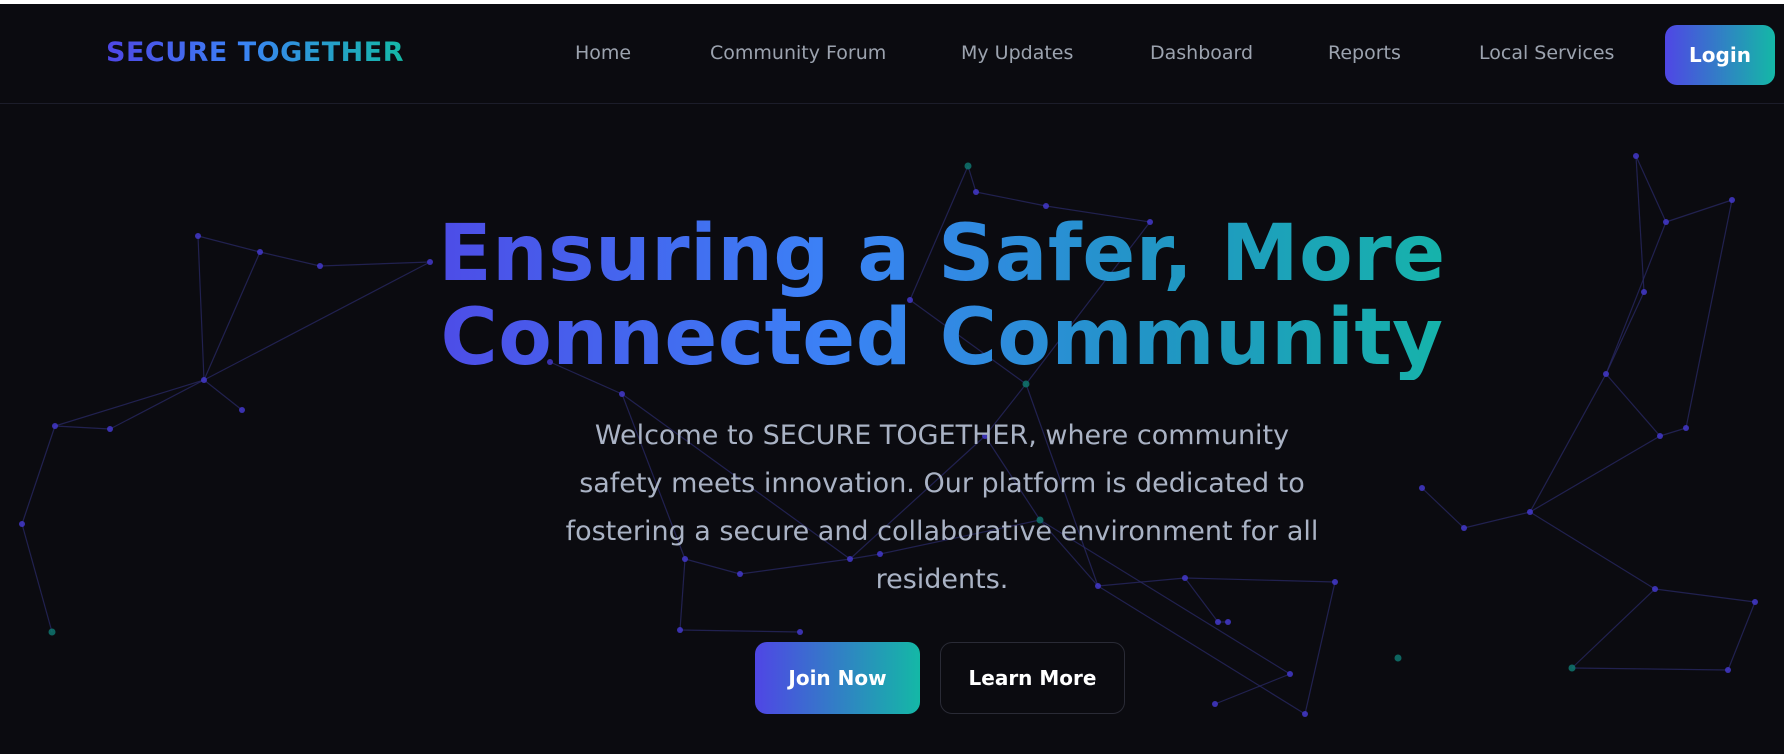 This screenshot has width=1784, height=754. What do you see at coordinates (1546, 53) in the screenshot?
I see `nav-link-local-services: Local Services` at bounding box center [1546, 53].